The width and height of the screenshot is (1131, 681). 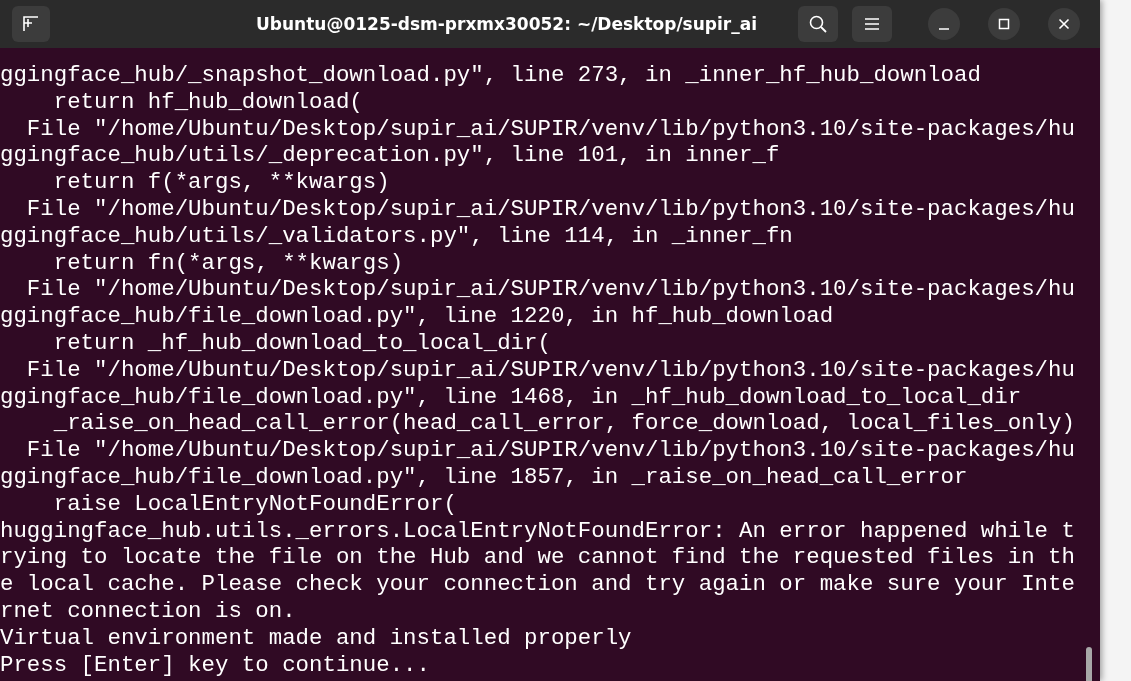 I want to click on terminal-line: ggingface_hub/file_download.py", line 1857, in _raise_on_head_call_error, so click(x=484, y=477).